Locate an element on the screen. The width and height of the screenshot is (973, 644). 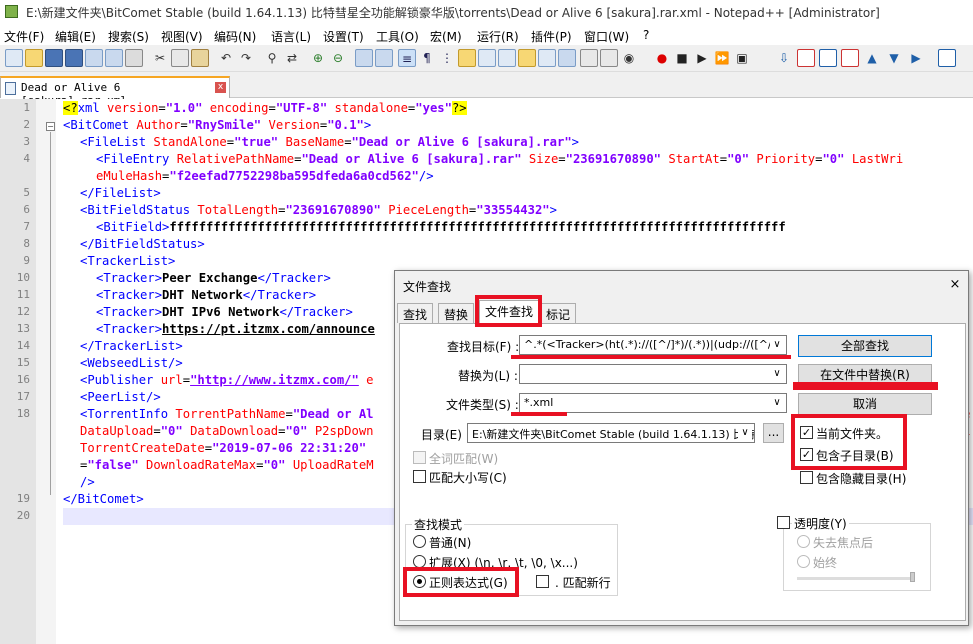
play-macro-icon: ▶ is located at coordinates (702, 58).